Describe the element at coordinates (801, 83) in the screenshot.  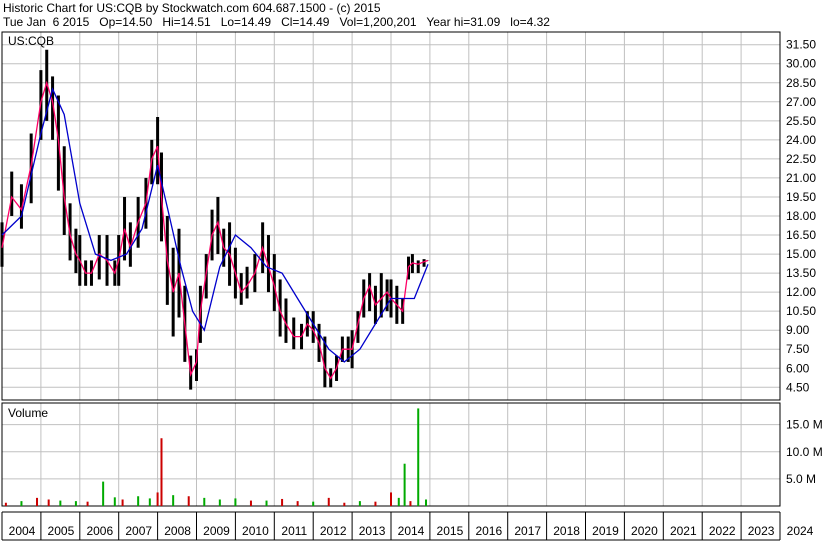
I see `price-tick-label: 28.50` at that location.